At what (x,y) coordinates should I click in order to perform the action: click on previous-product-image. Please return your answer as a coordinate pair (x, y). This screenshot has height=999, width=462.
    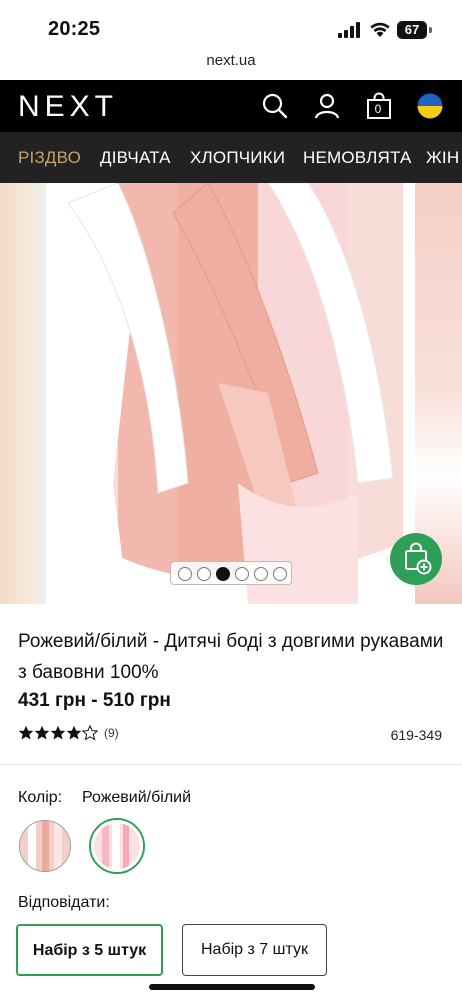
    Looking at the image, I should click on (23, 393).